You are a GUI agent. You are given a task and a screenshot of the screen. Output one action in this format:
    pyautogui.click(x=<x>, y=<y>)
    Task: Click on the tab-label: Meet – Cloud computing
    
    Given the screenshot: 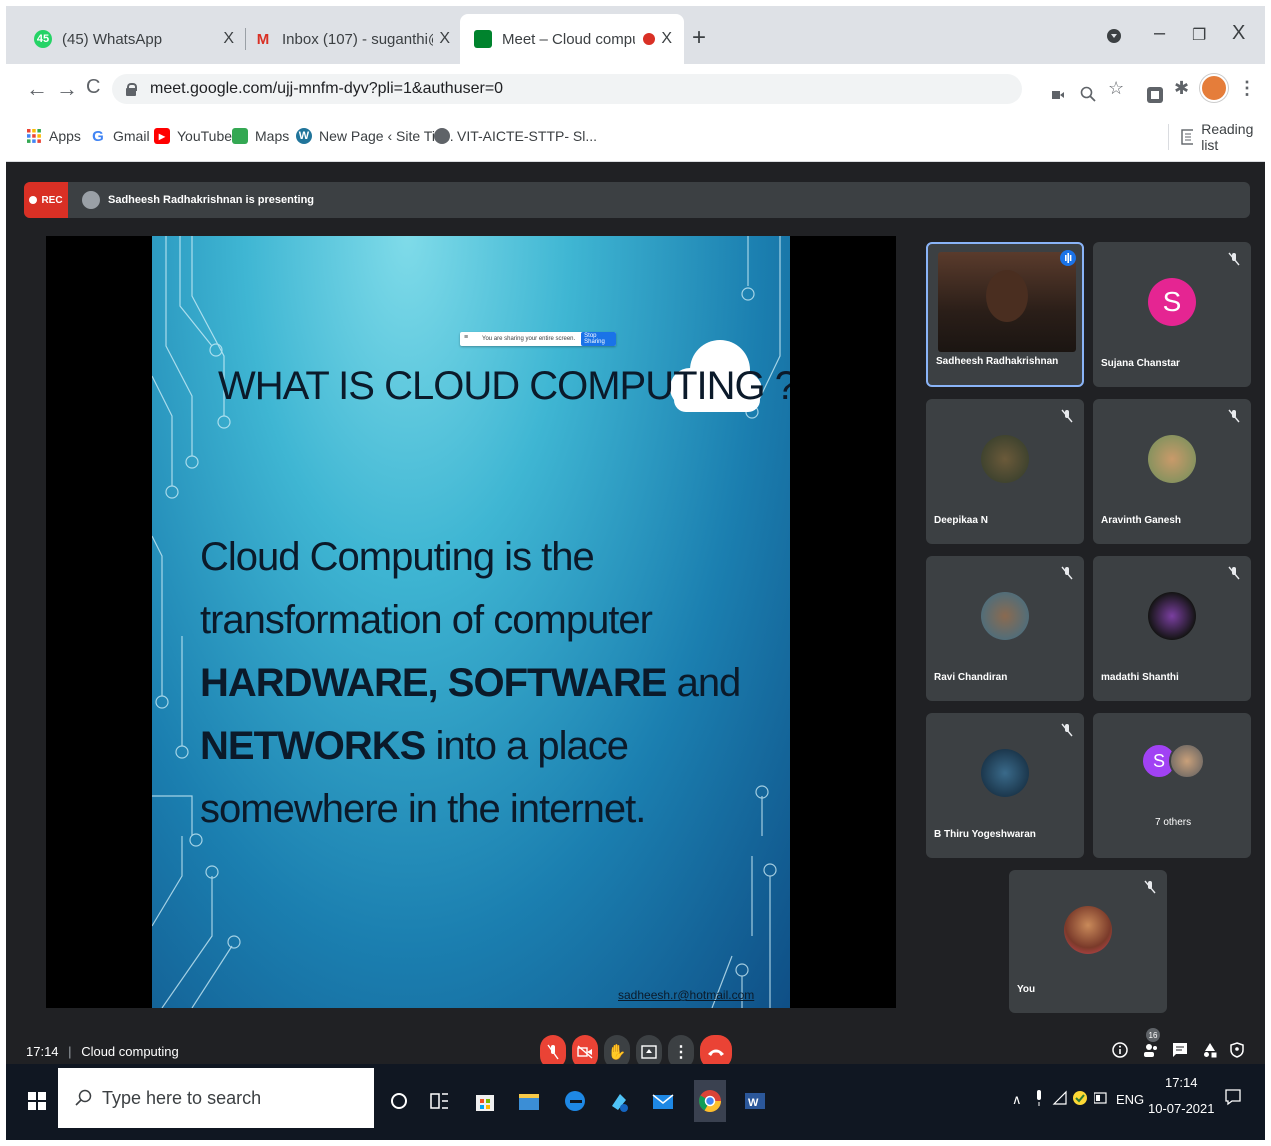 What is the action you would take?
    pyautogui.click(x=568, y=39)
    